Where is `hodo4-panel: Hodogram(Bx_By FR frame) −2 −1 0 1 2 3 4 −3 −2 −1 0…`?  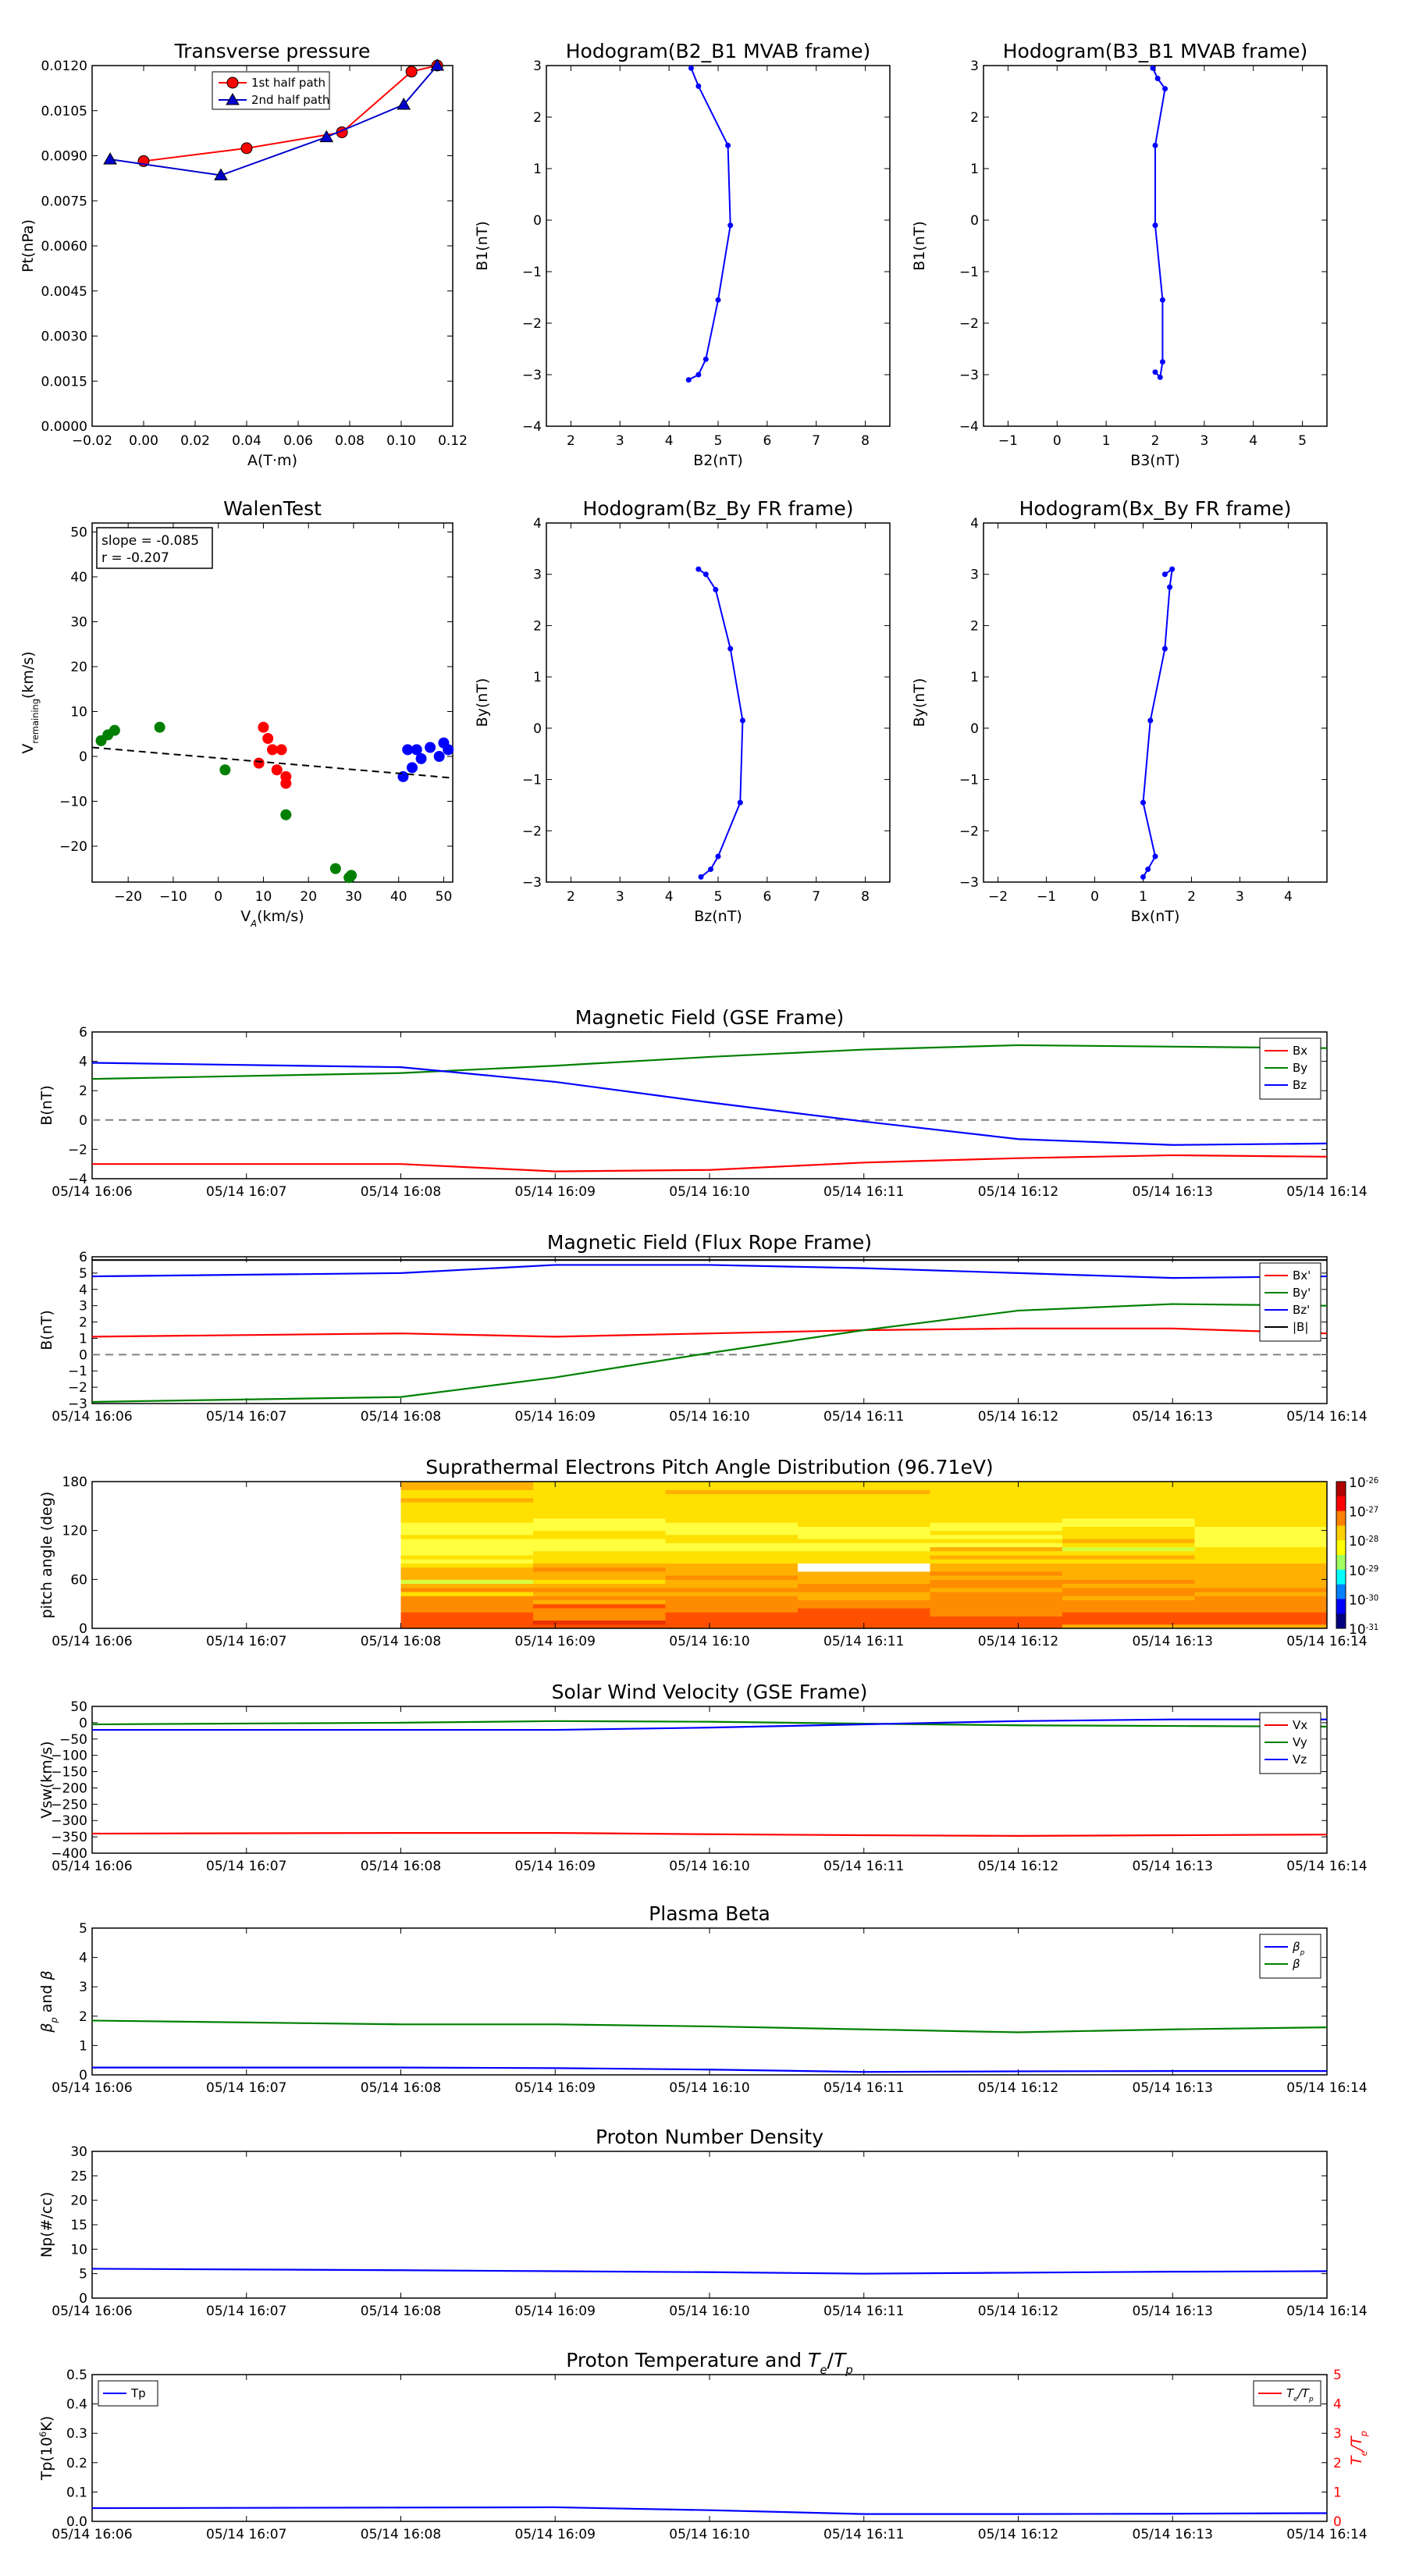
hodo4-panel: Hodogram(Bx_By FR frame) −2 −1 0 1 2 3 4 −3 −2 −1 0… is located at coordinates (1119, 711).